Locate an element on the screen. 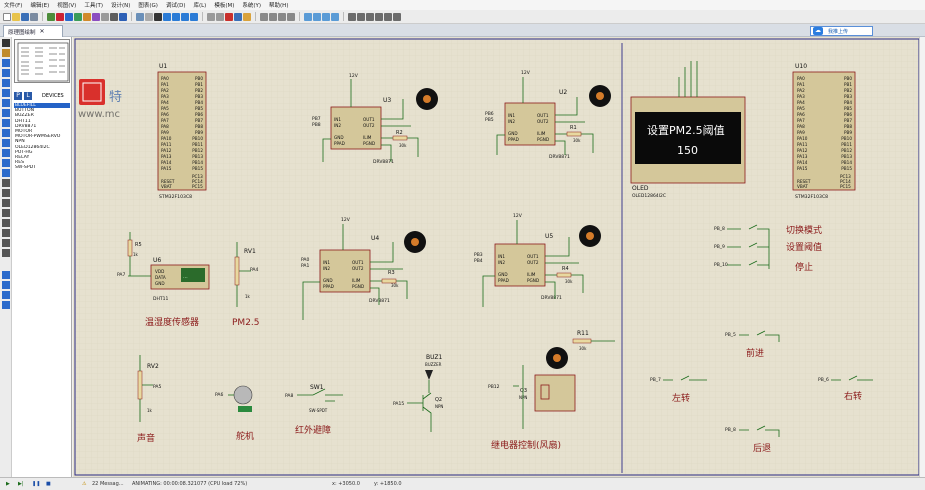 Image resolution: width=925 pixels, height=490 pixels. menu-design: 设计(N) is located at coordinates (120, 5).